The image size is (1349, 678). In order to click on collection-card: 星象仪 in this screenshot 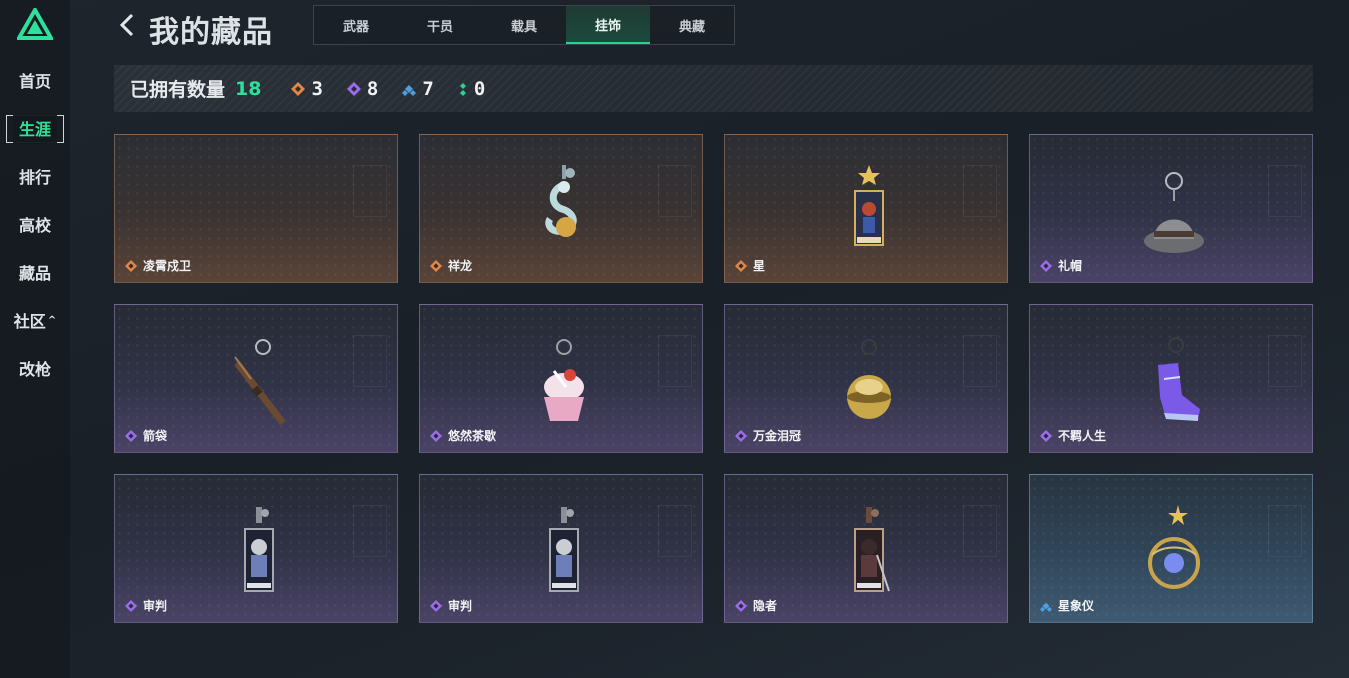, I will do `click(1171, 548)`.